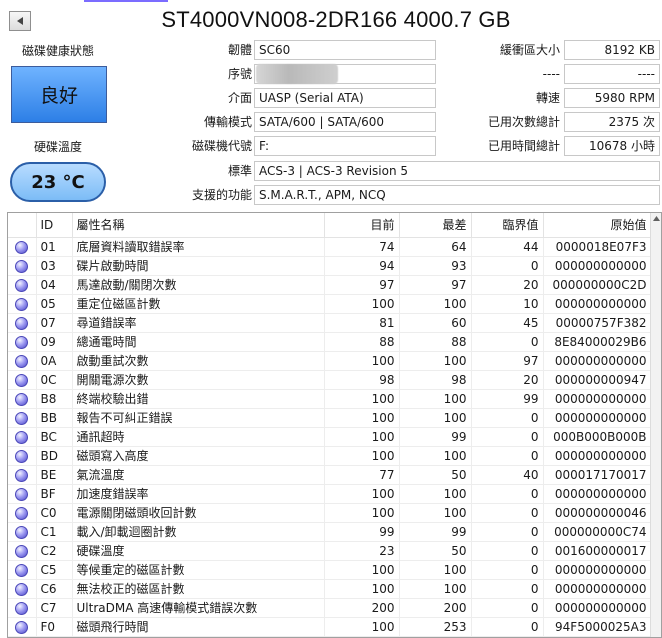  What do you see at coordinates (330, 304) in the screenshot?
I see `table-row: 05 重定位磁區計數 100 100 10 000000000000` at bounding box center [330, 304].